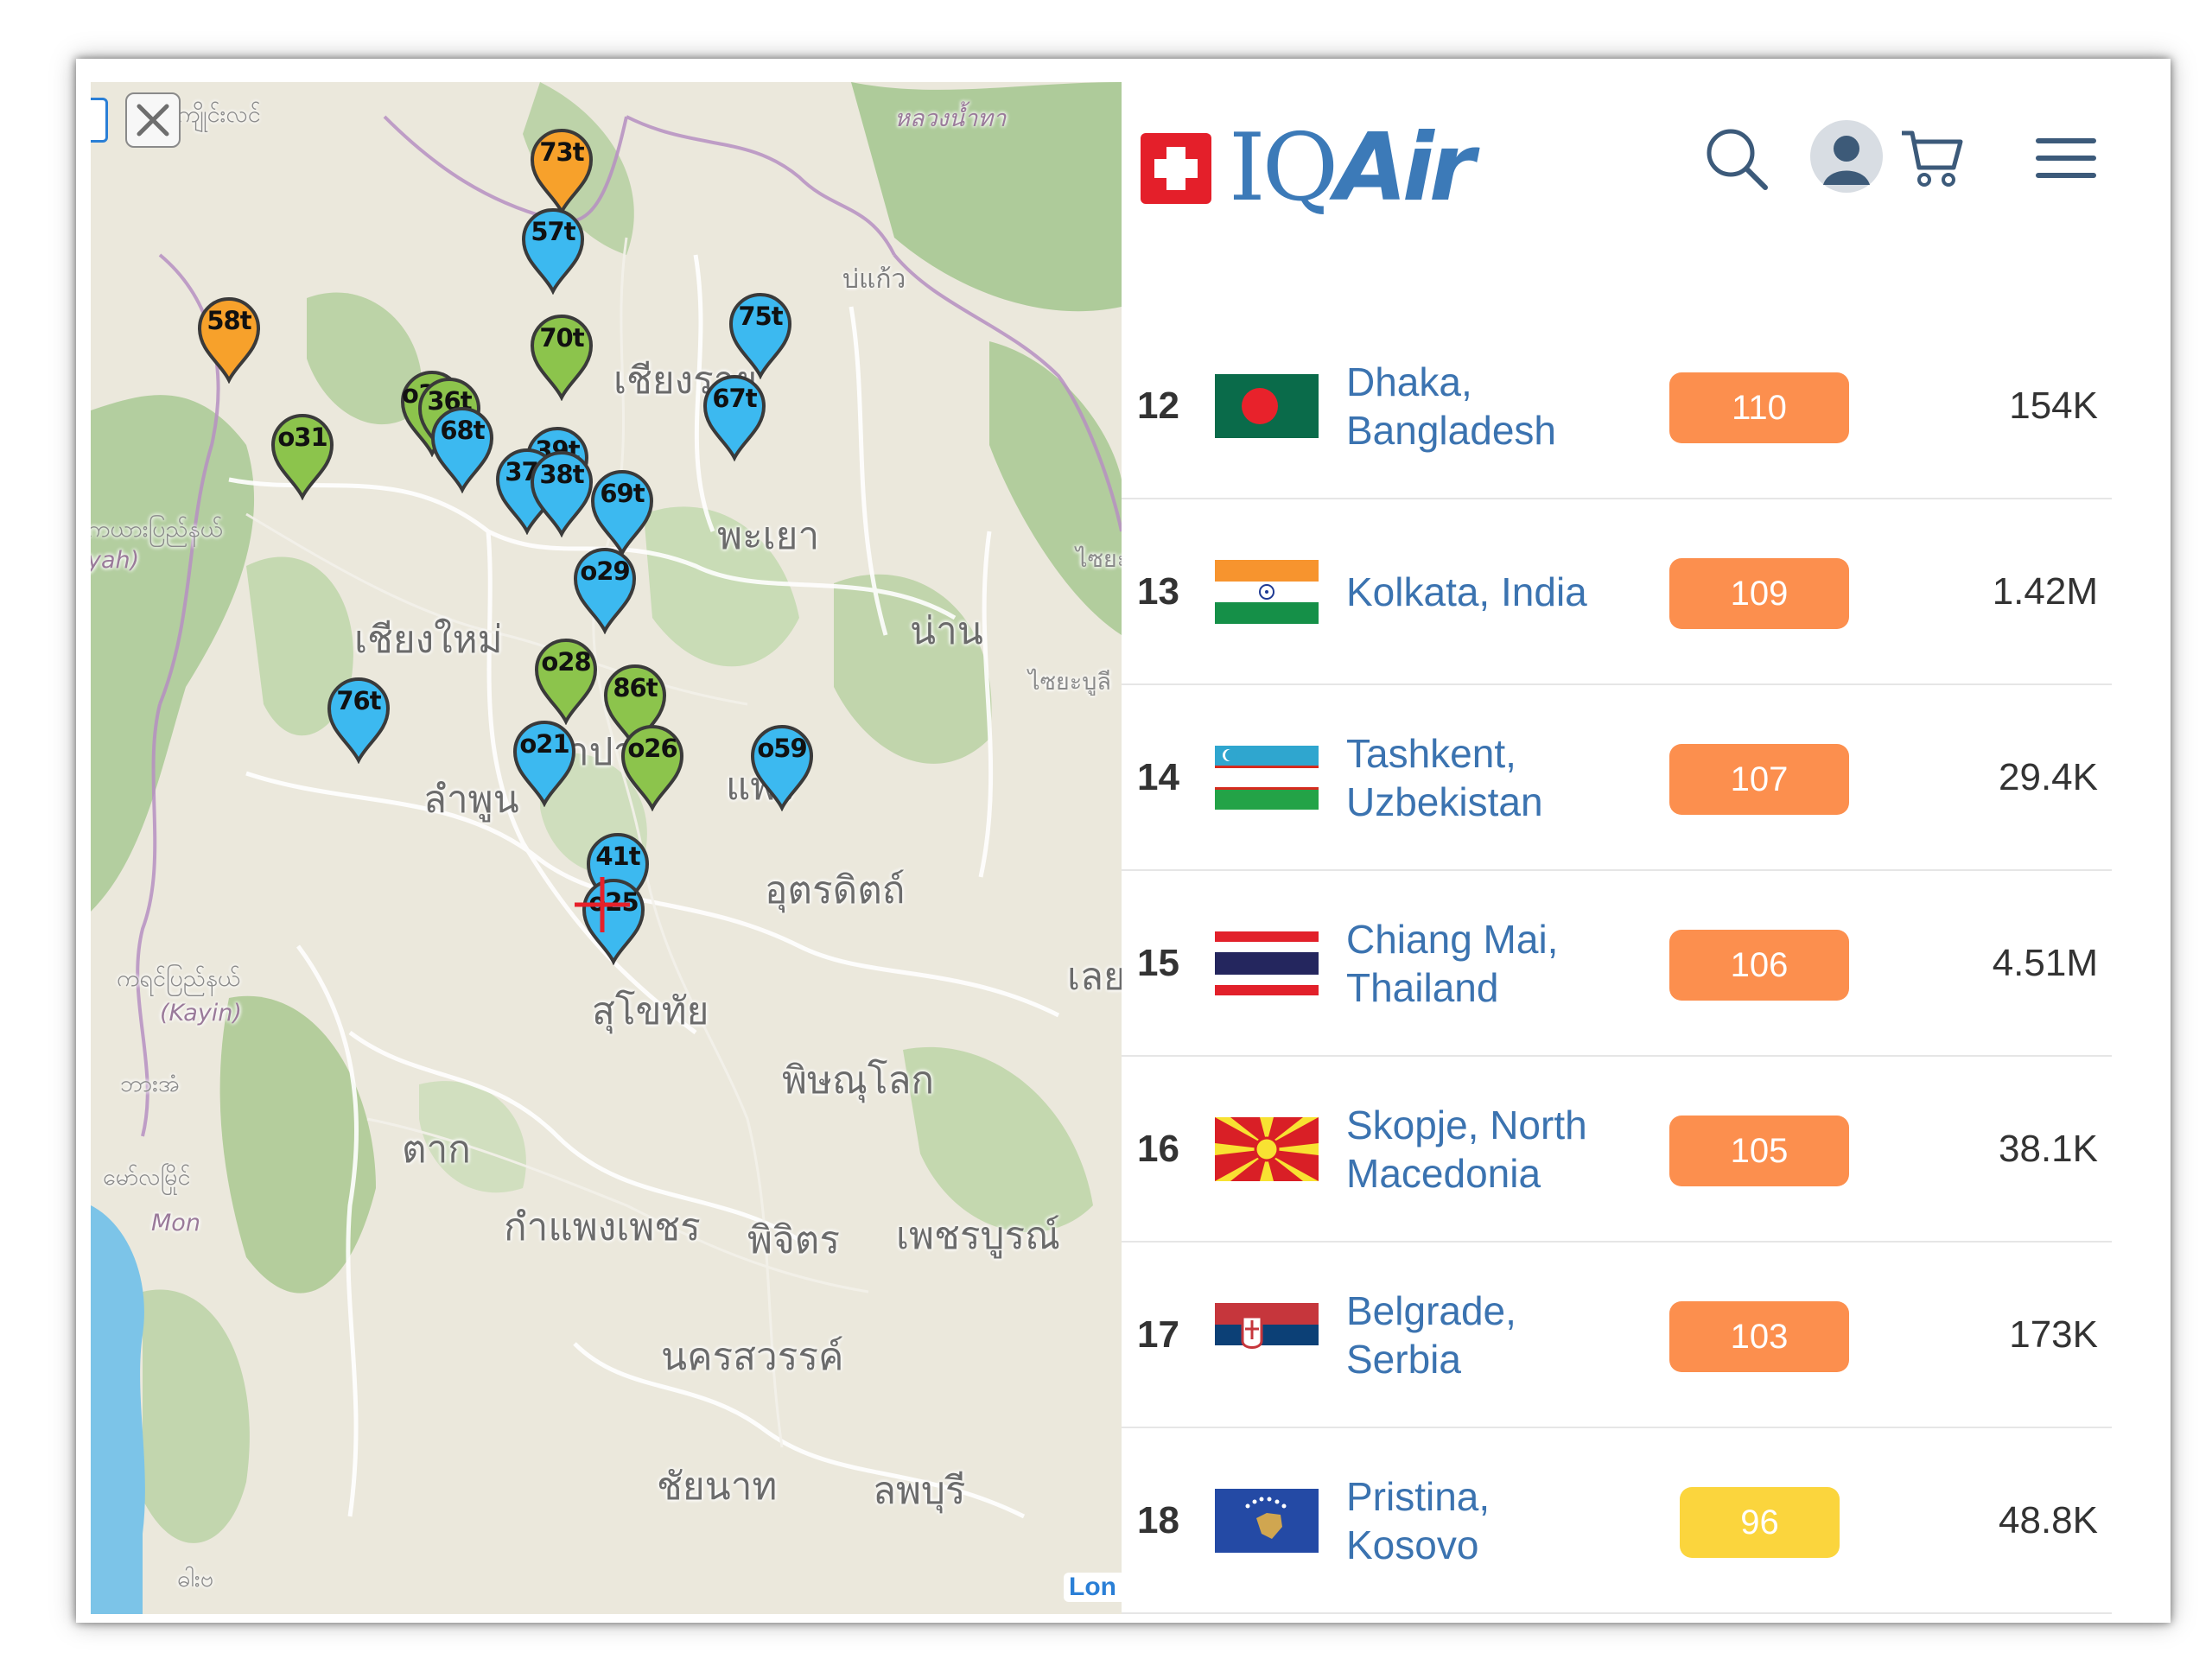  Describe the element at coordinates (622, 511) in the screenshot. I see `map-pin: 69t` at that location.